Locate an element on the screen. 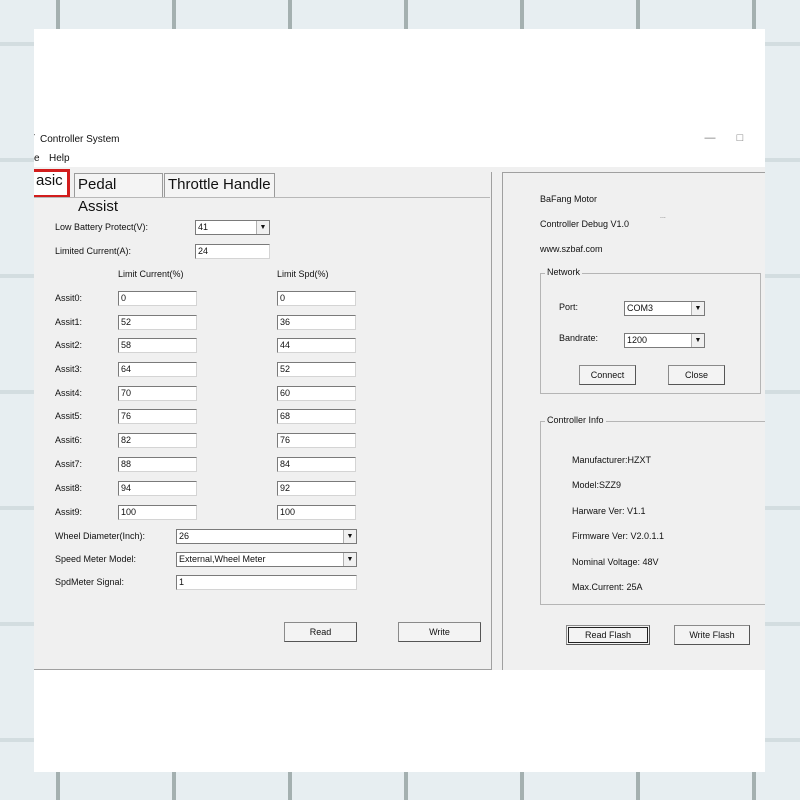 The height and width of the screenshot is (800, 800). assist-speed-field: 60 is located at coordinates (316, 393).